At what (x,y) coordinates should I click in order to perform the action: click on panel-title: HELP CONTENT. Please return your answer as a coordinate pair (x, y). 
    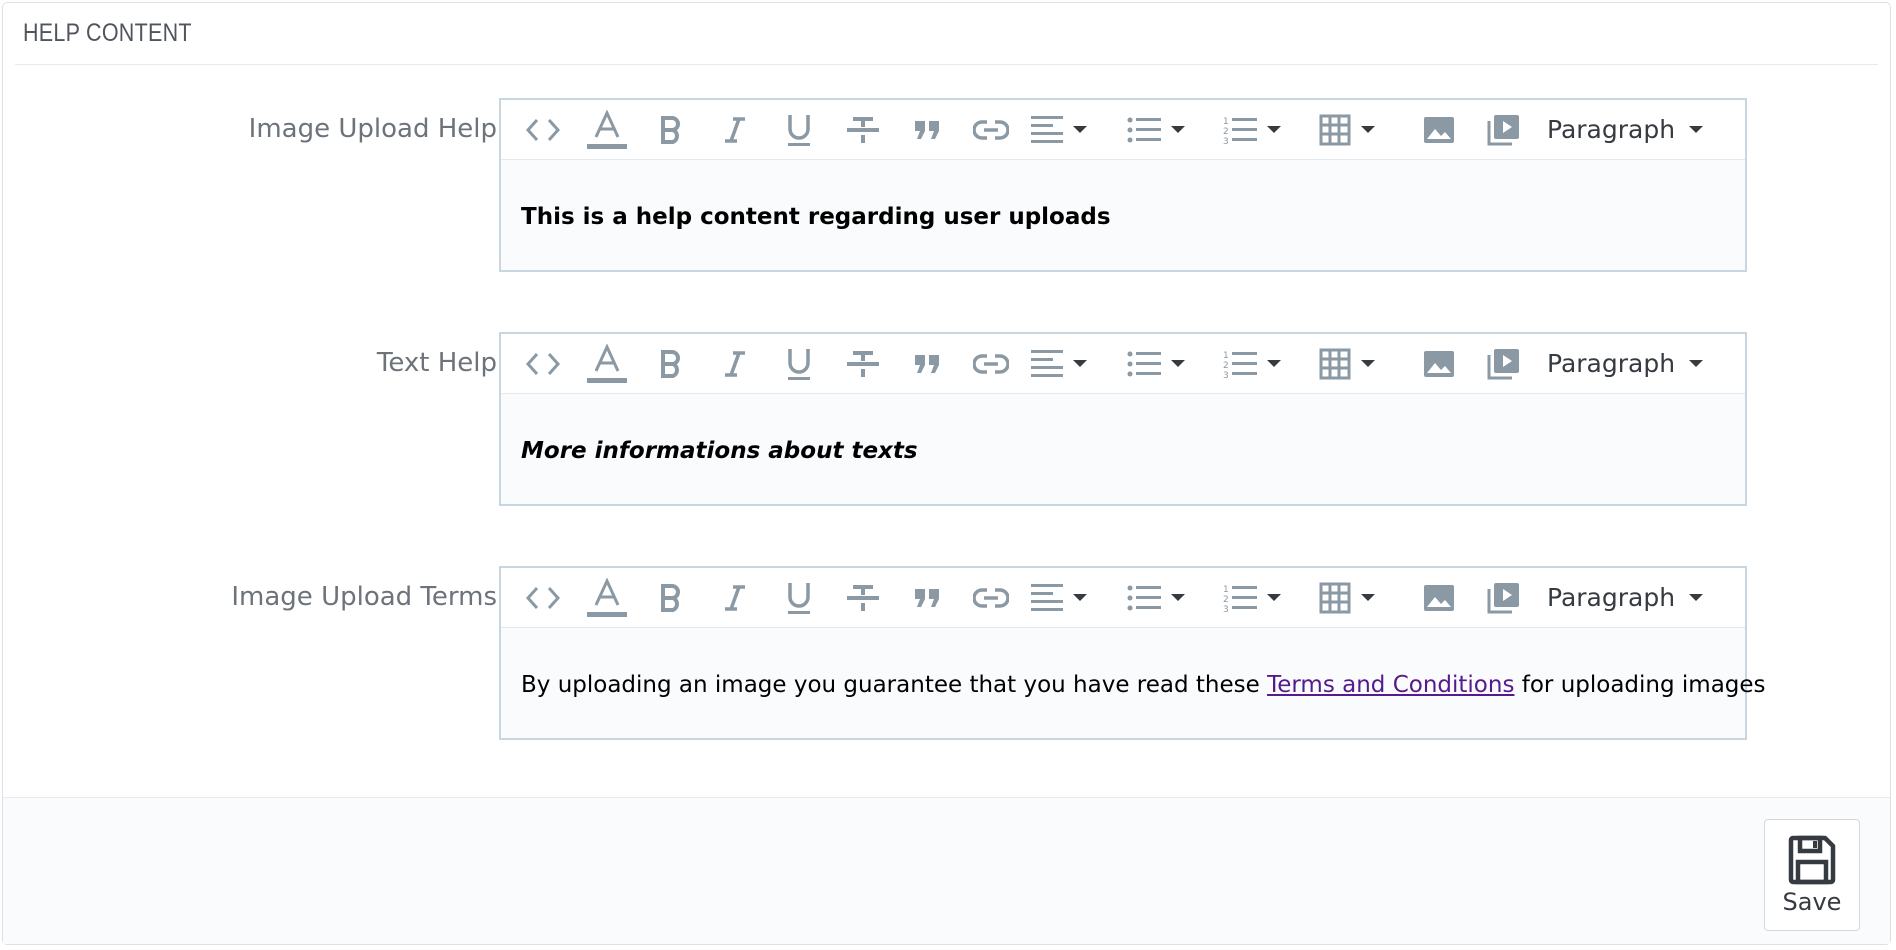
    Looking at the image, I should click on (107, 33).